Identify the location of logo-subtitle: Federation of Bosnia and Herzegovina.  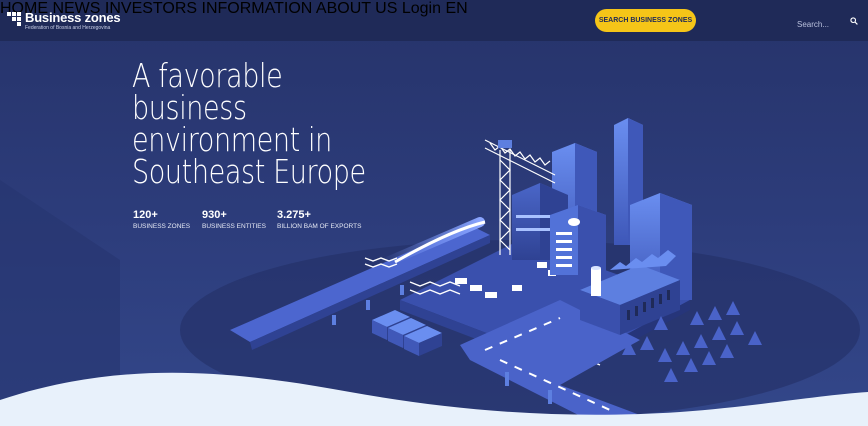
(68, 28).